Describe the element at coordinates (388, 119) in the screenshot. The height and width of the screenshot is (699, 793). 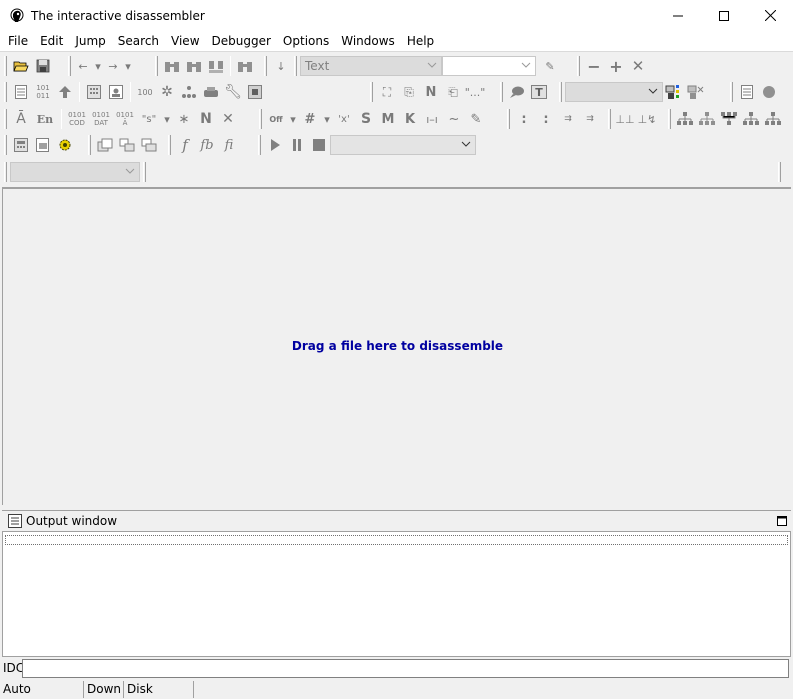
I see `stack-m-icon: M` at that location.